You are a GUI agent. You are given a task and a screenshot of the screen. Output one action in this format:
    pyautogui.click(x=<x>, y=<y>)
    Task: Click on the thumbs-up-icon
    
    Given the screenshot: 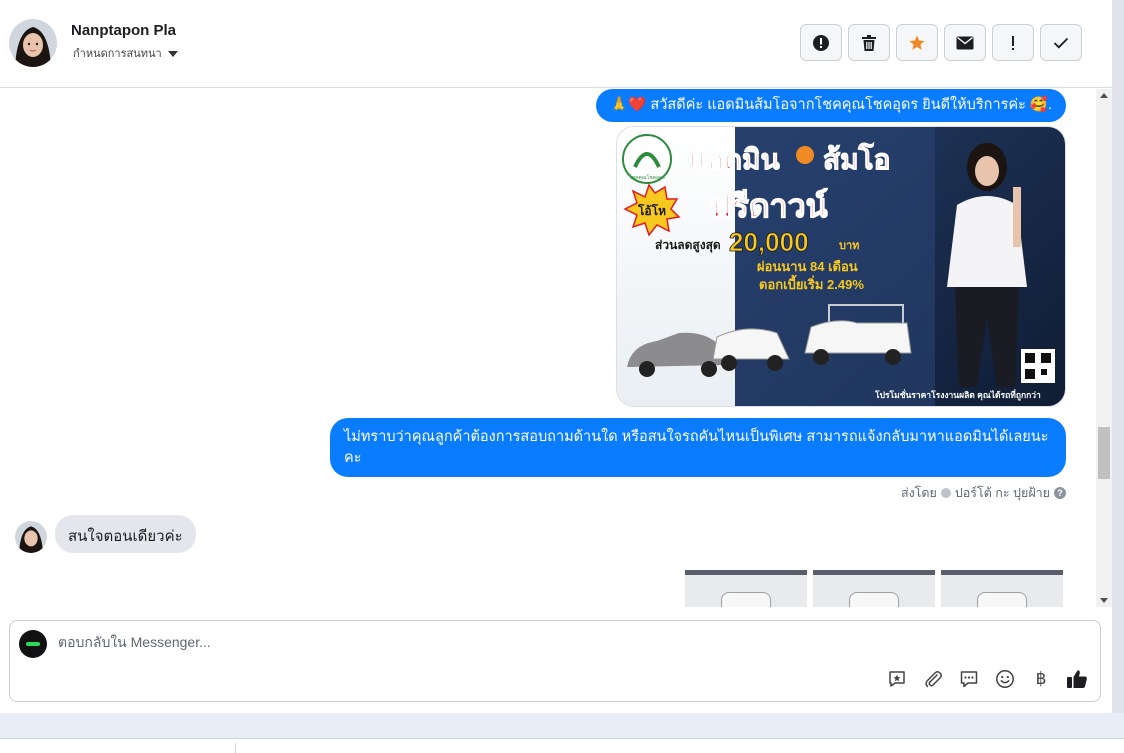 What is the action you would take?
    pyautogui.click(x=1077, y=679)
    